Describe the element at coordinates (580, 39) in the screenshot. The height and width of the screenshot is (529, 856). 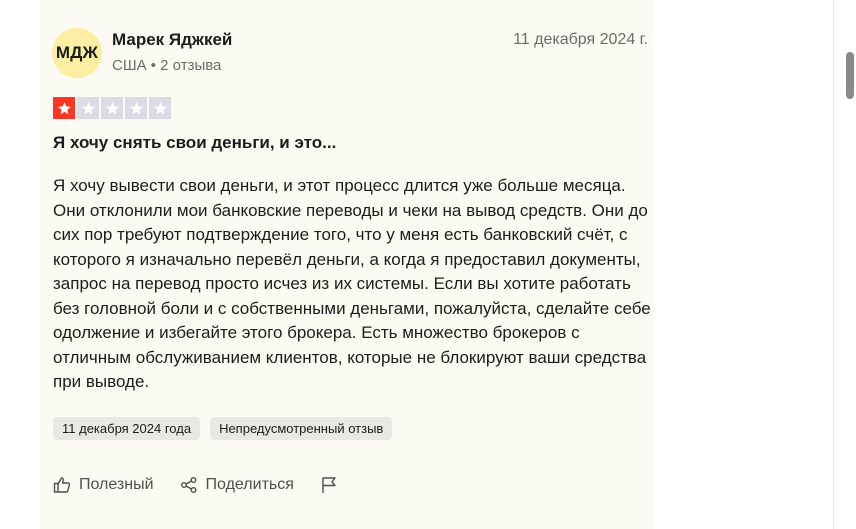
I see `review-date: 11 декабря 2024 г.` at that location.